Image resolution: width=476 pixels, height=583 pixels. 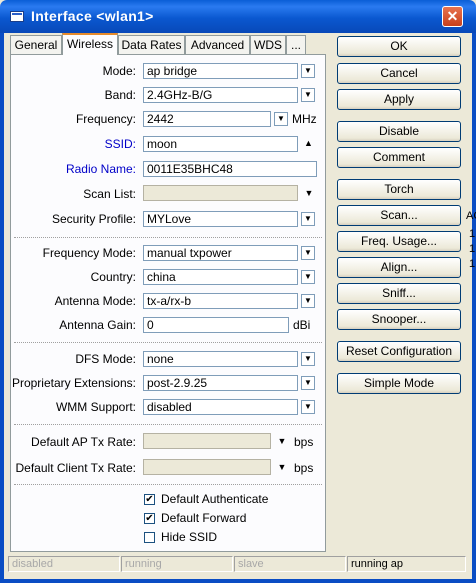 I want to click on default-authenticate-checkbox: ✔, so click(x=149, y=499).